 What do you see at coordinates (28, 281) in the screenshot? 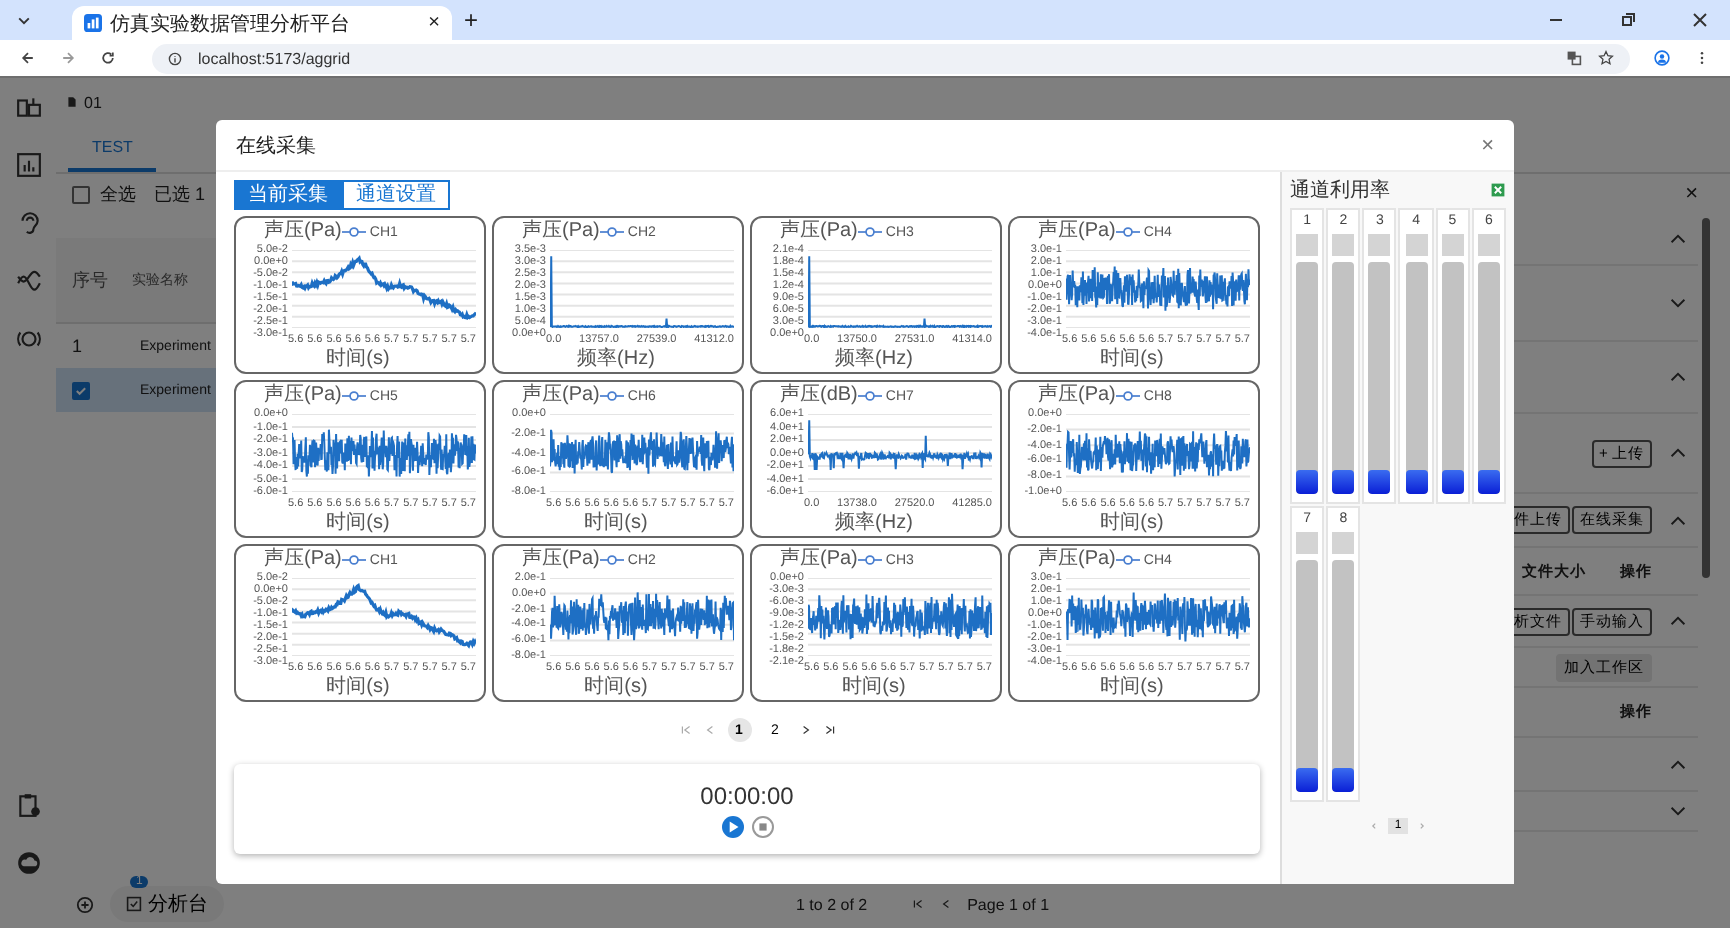
I see `wave-icon` at bounding box center [28, 281].